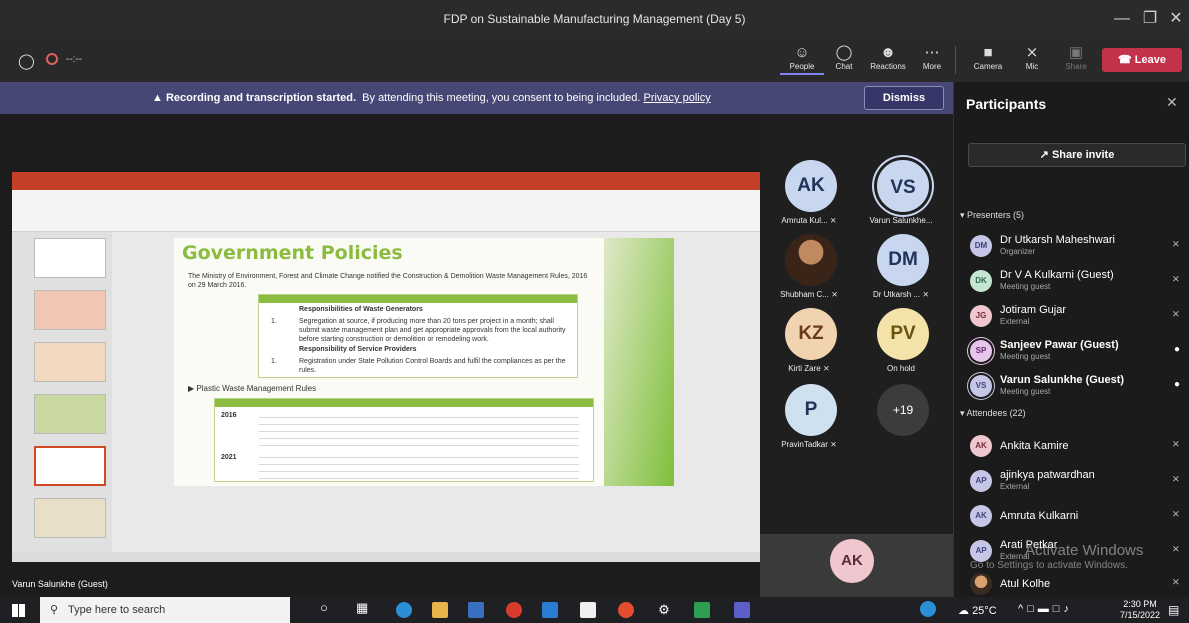  I want to click on participant-role: Meeting guest, so click(1025, 356).